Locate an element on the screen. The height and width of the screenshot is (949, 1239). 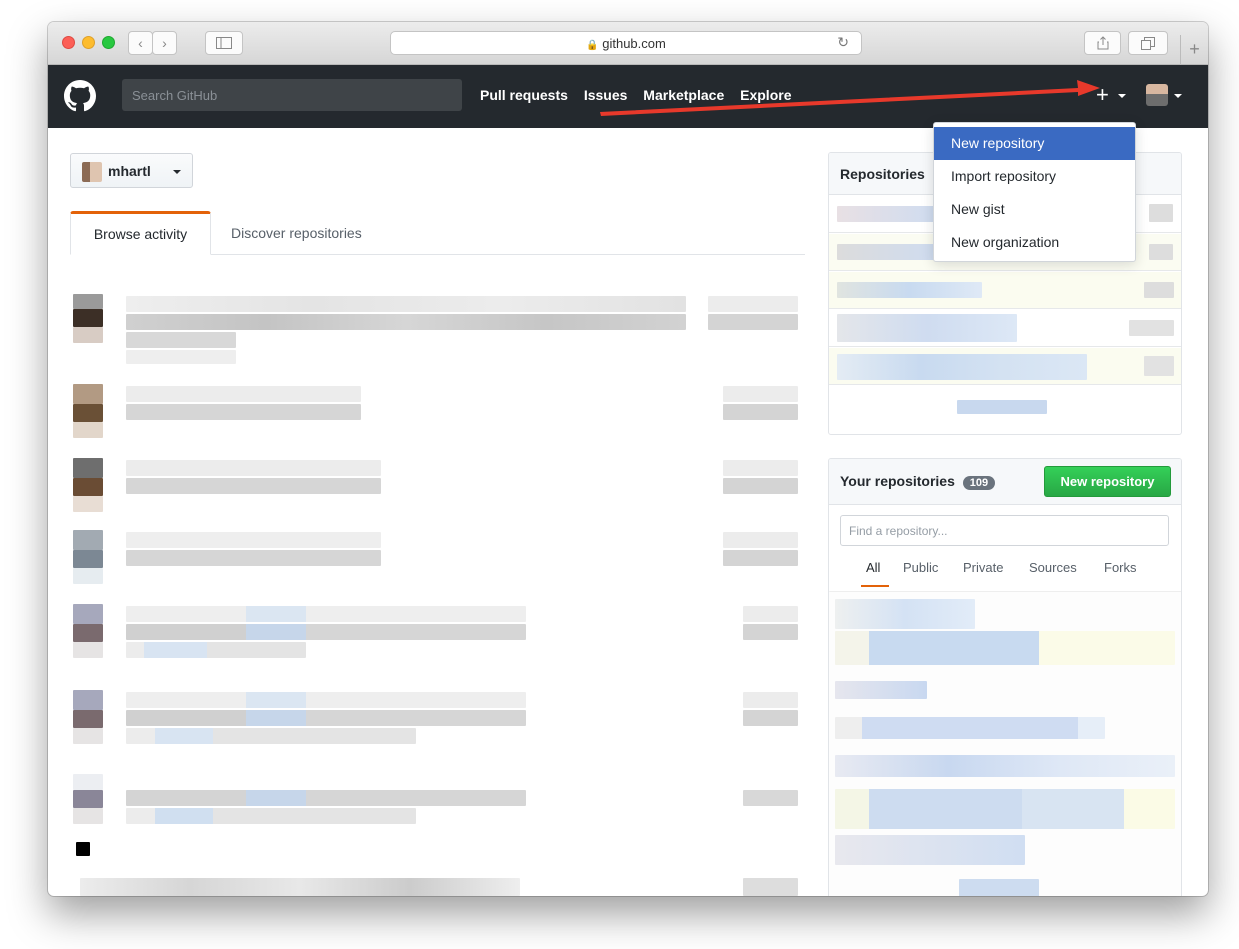
your-repositories-title: Your repositories is located at coordinates (897, 481).